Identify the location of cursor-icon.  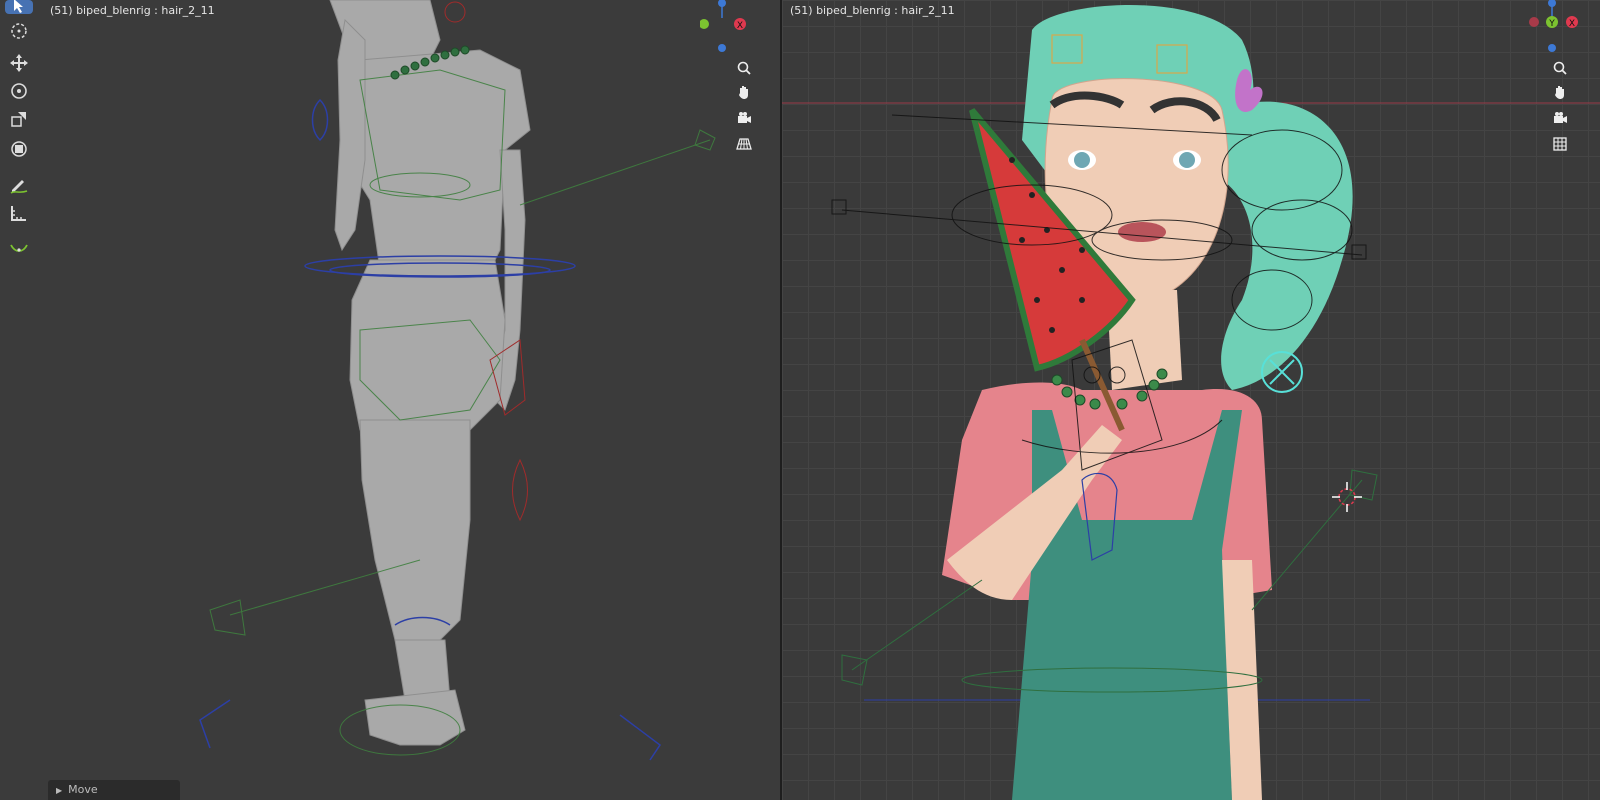
(19, 31).